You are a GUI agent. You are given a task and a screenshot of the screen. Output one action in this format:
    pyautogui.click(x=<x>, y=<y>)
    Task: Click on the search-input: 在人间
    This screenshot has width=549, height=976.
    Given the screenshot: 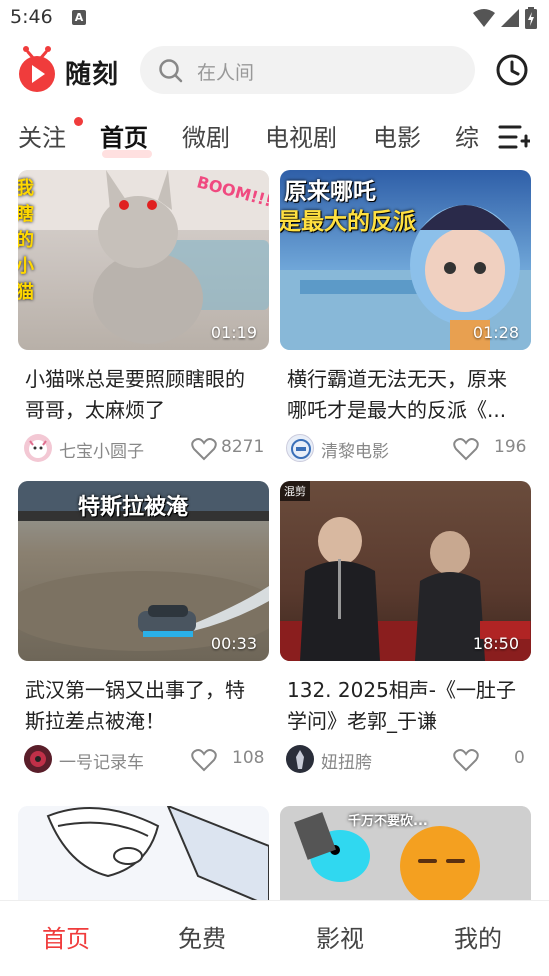 What is the action you would take?
    pyautogui.click(x=307, y=70)
    